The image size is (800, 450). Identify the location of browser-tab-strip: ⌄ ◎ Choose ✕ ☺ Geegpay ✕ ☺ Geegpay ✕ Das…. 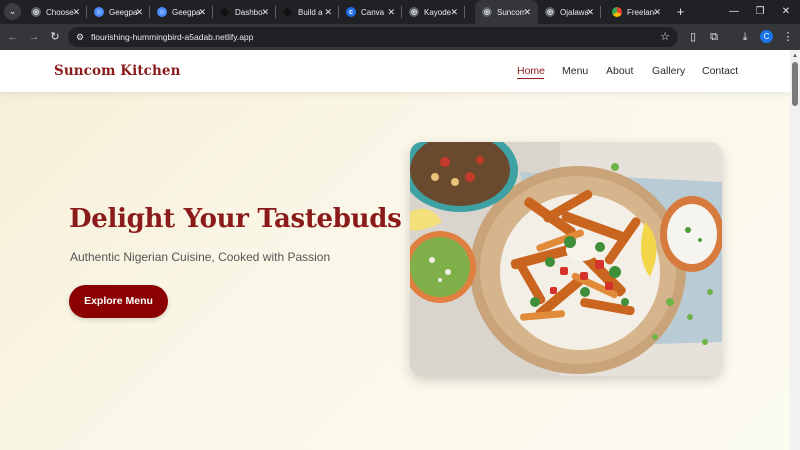
(400, 12).